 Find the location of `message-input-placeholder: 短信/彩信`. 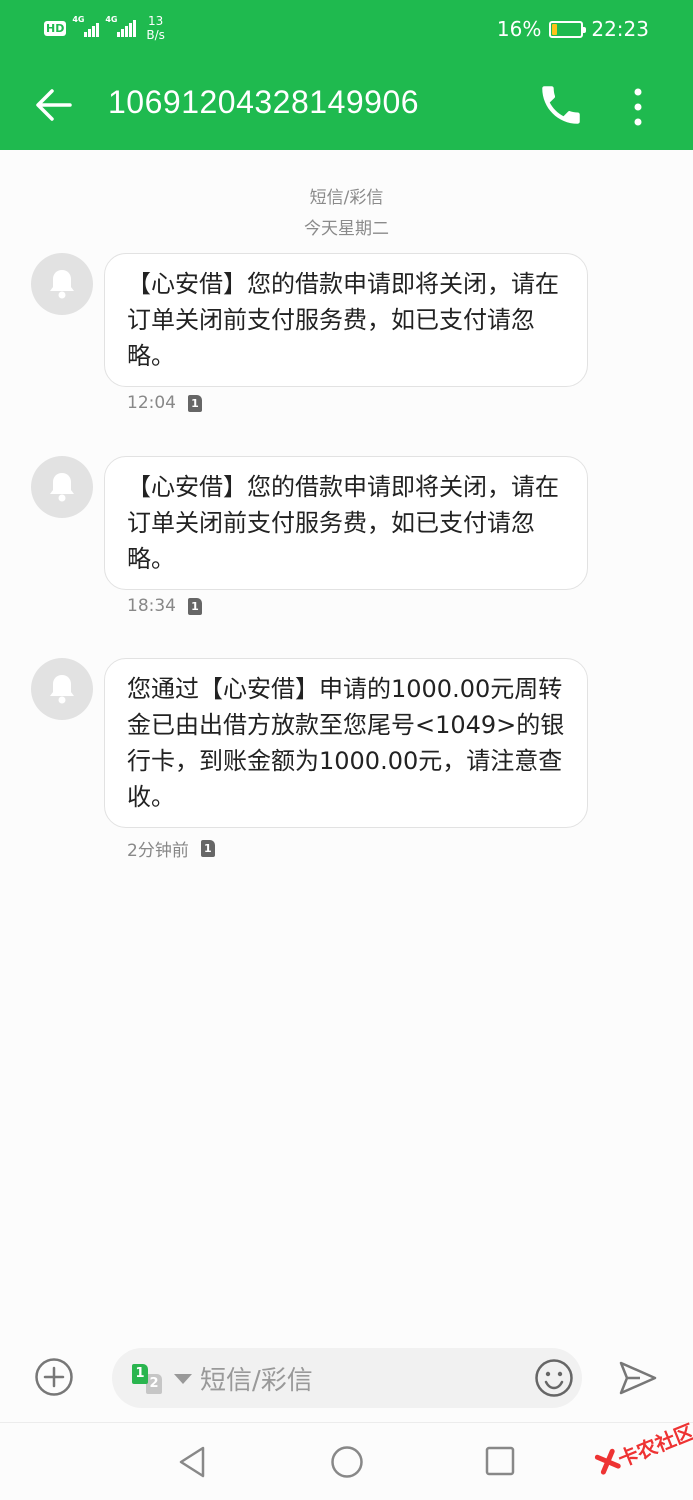

message-input-placeholder: 短信/彩信 is located at coordinates (256, 1381).